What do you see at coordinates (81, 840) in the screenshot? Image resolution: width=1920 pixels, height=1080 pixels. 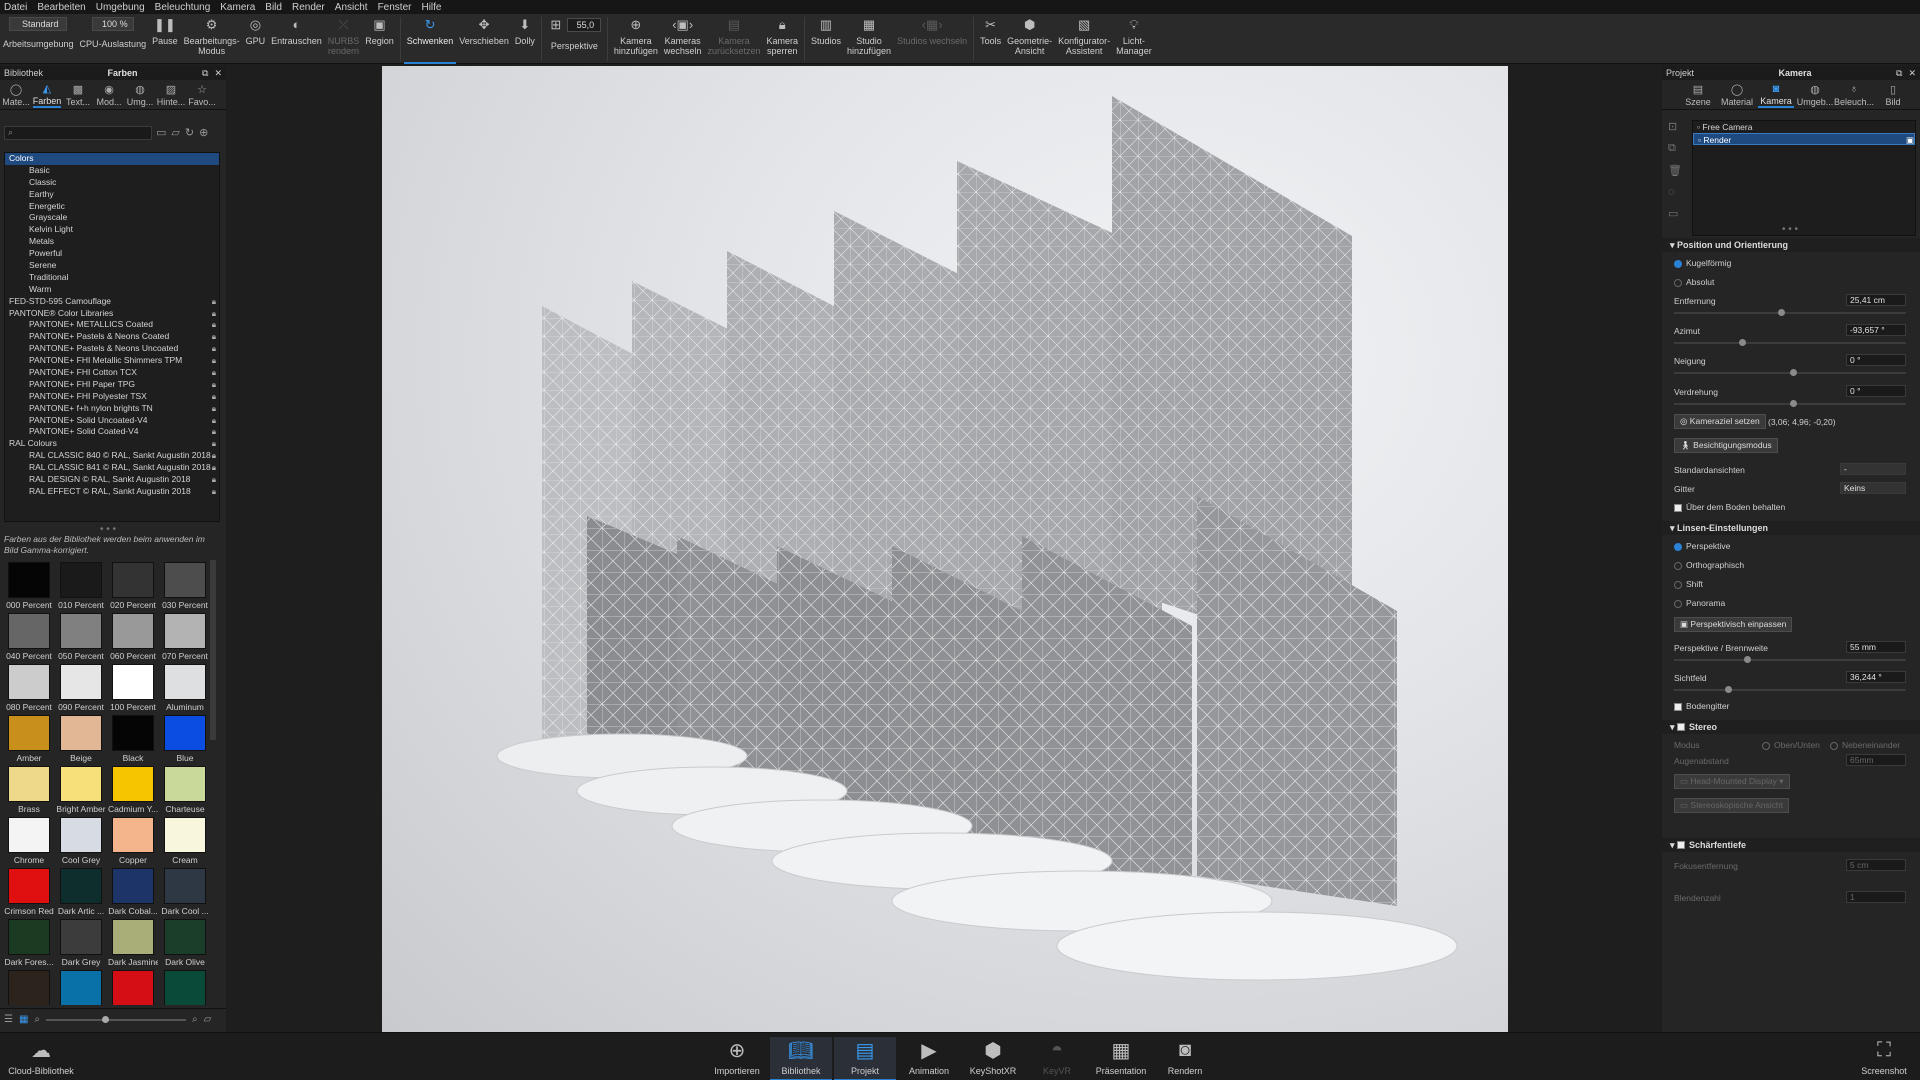 I see `color-swatch: Cool Grey` at bounding box center [81, 840].